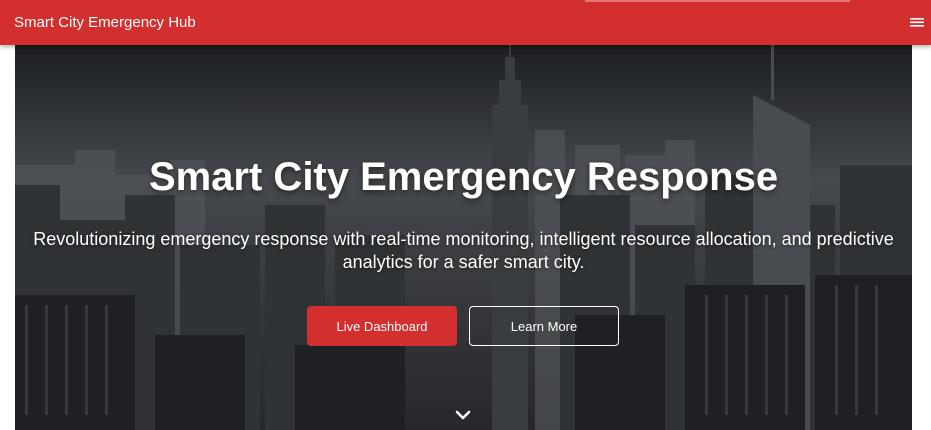  What do you see at coordinates (917, 22) in the screenshot?
I see `hamburger-menu-icon` at bounding box center [917, 22].